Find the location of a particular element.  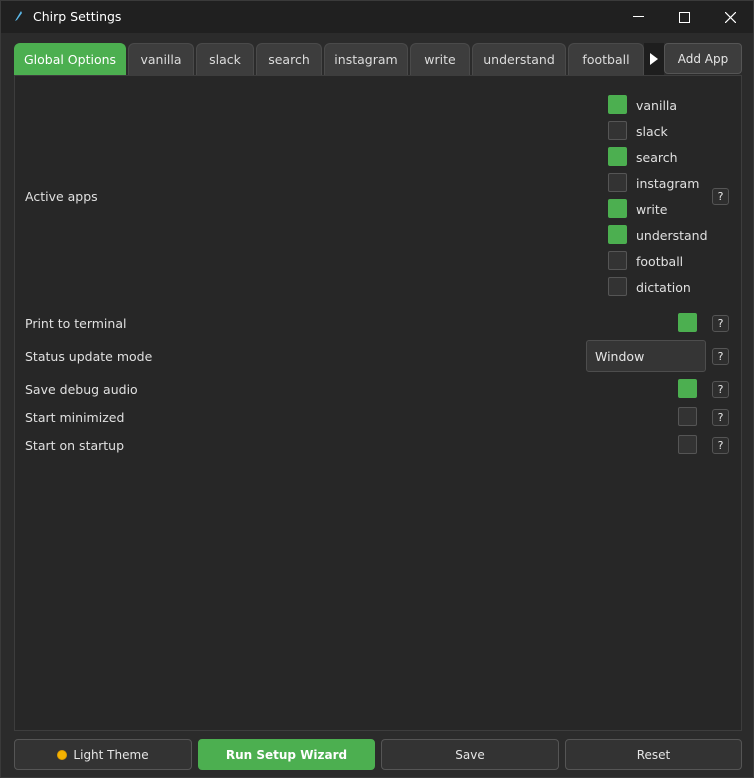

sun-icon is located at coordinates (62, 754).